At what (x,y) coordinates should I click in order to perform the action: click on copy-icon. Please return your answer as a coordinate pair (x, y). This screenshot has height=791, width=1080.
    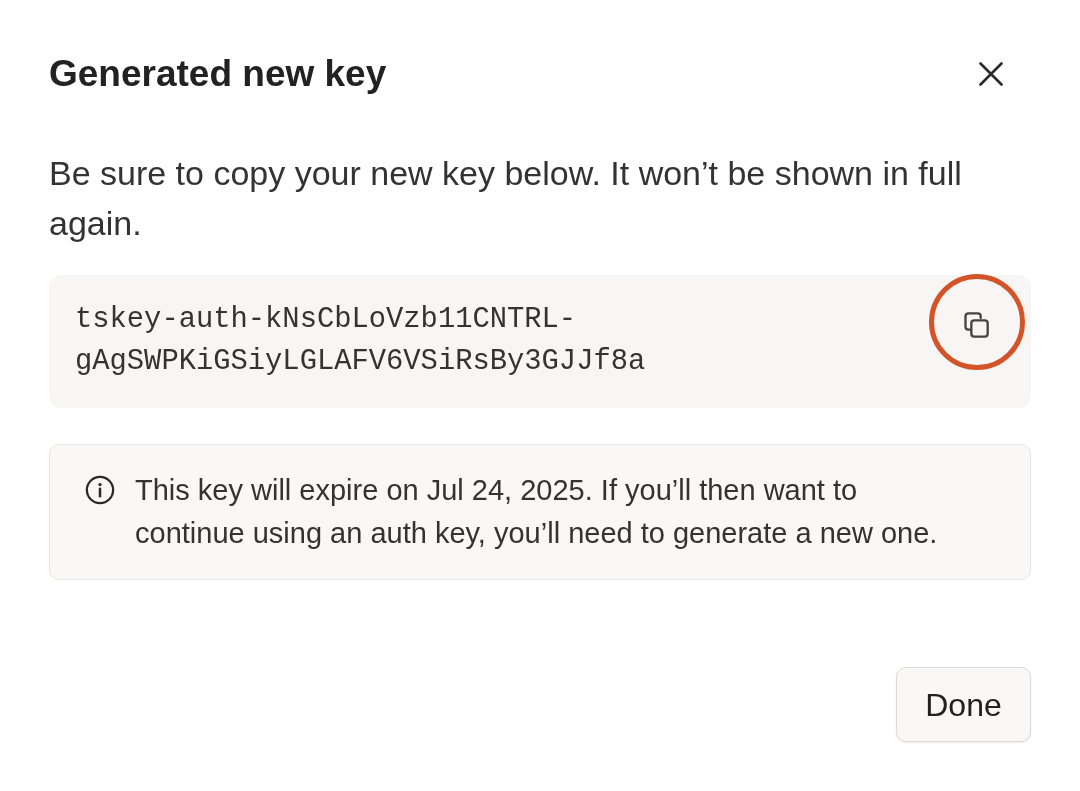
    Looking at the image, I should click on (976, 325).